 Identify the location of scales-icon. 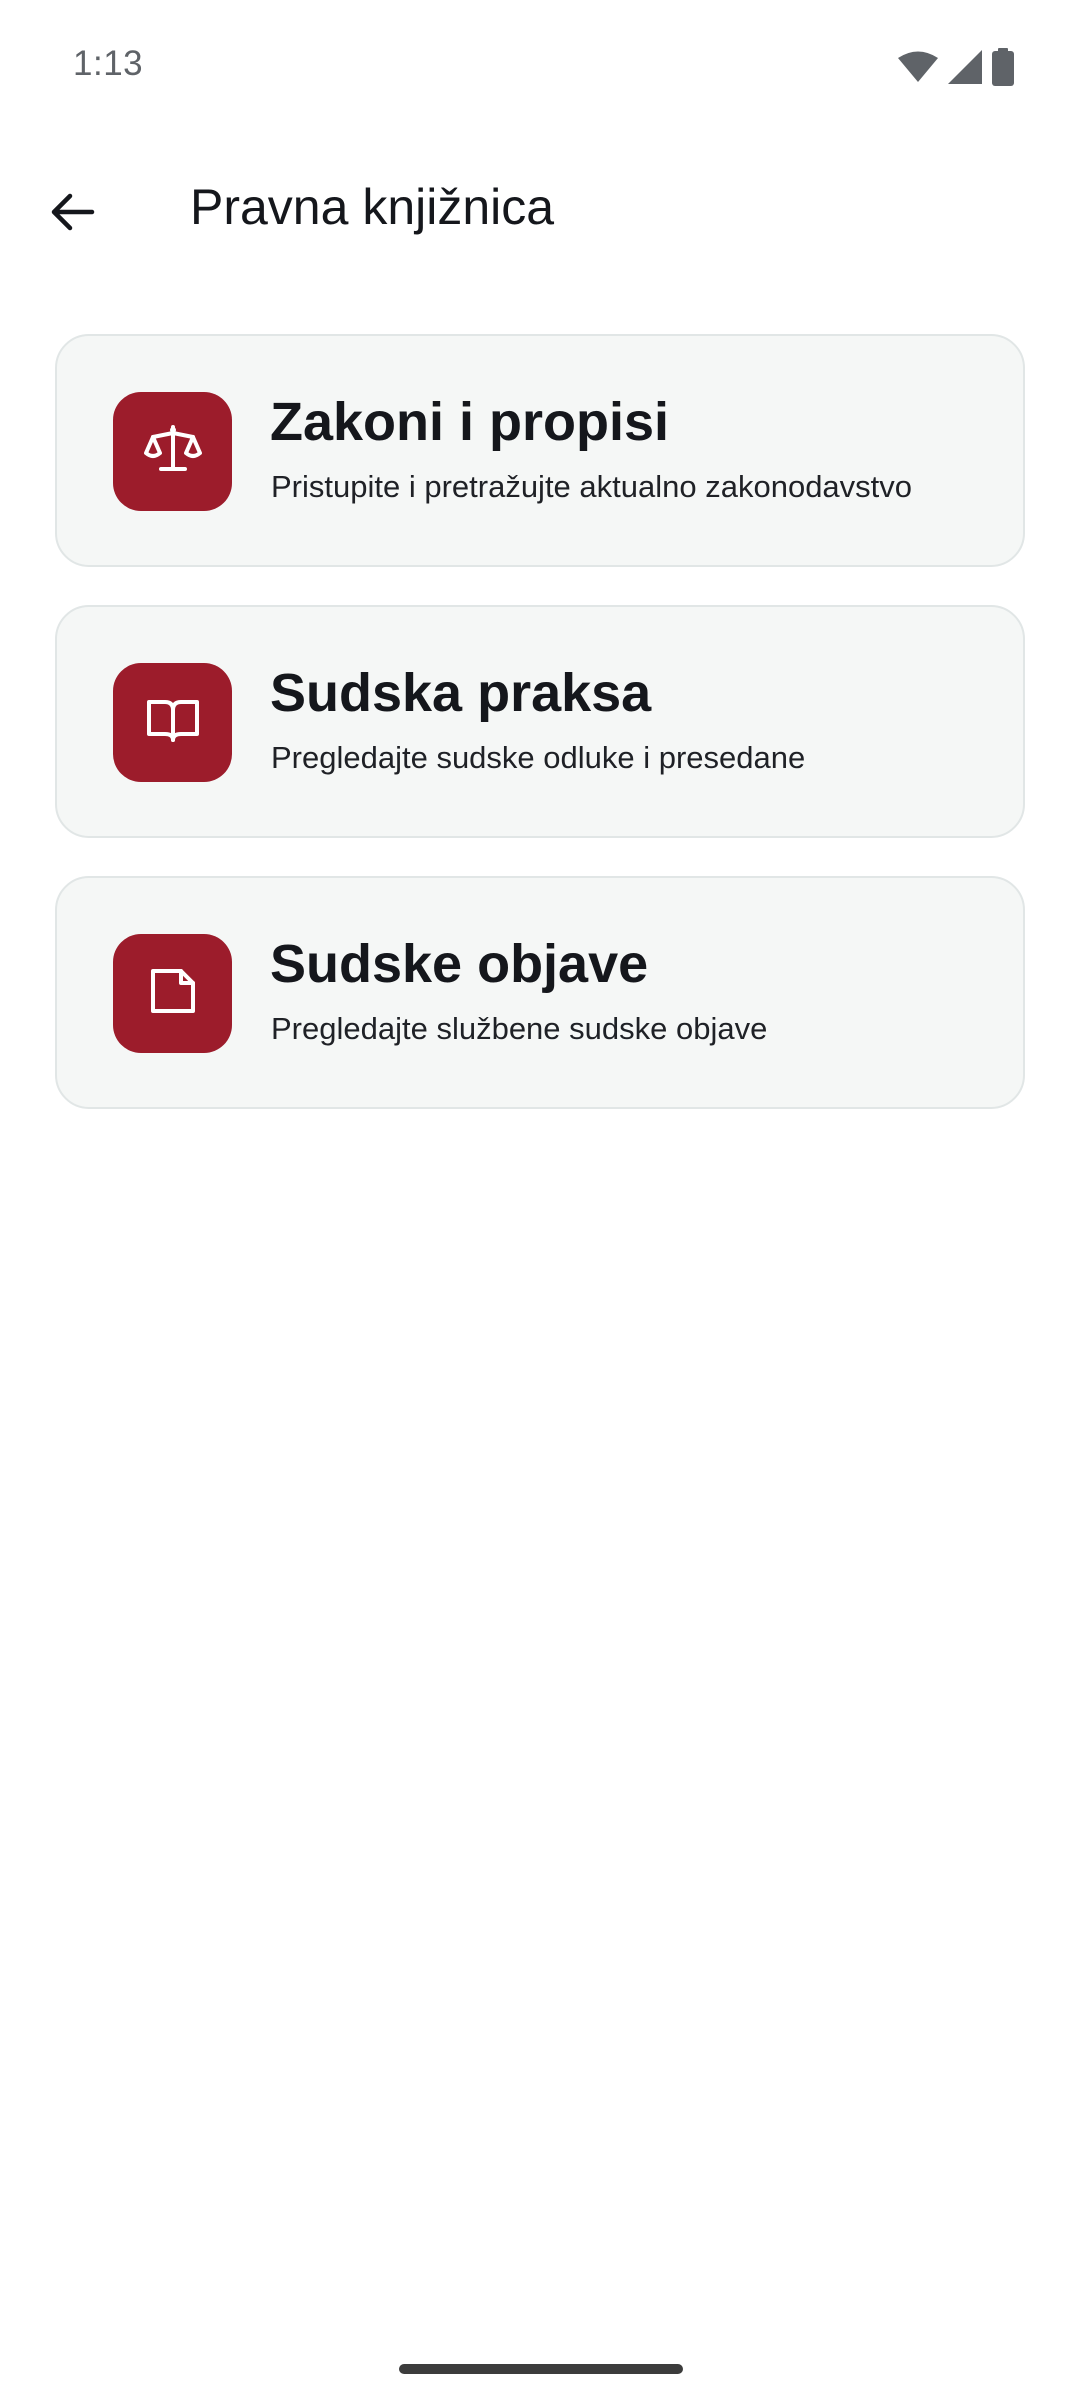
(173, 451).